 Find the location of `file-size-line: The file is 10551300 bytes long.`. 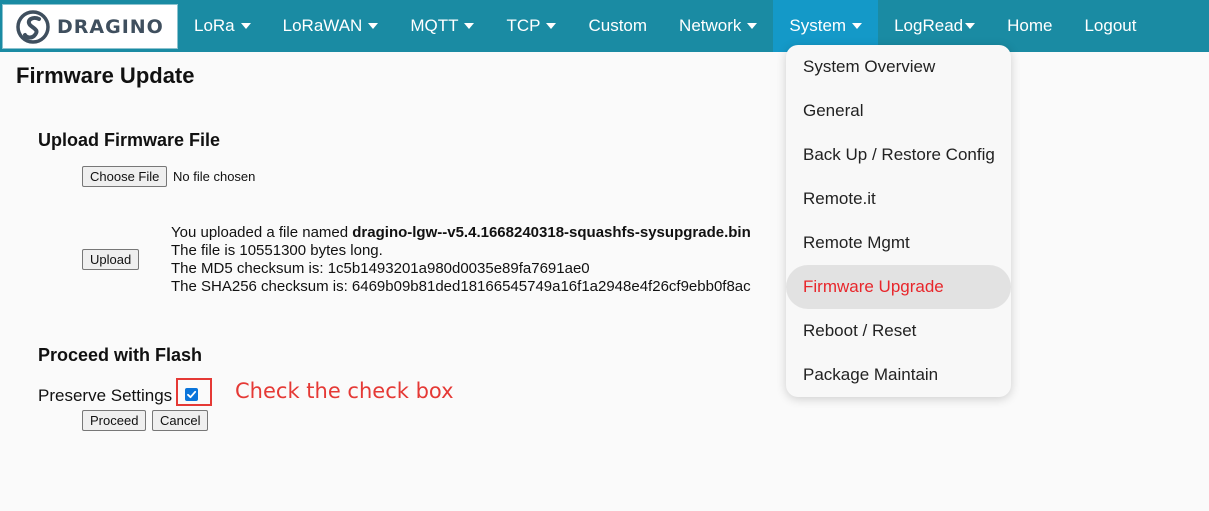

file-size-line: The file is 10551300 bytes long. is located at coordinates (277, 250).